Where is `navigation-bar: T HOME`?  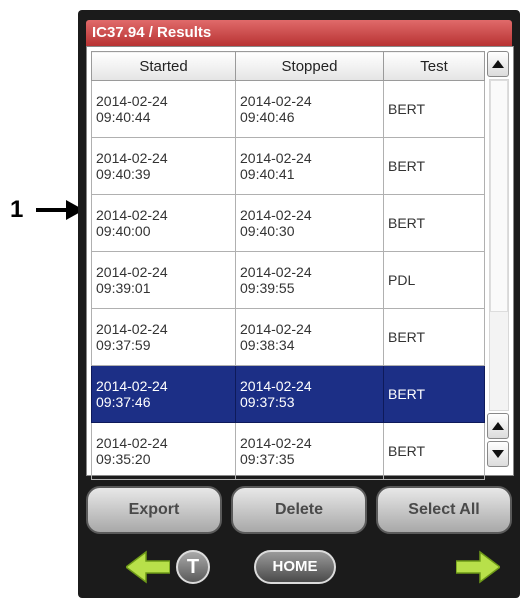 navigation-bar: T HOME is located at coordinates (299, 567).